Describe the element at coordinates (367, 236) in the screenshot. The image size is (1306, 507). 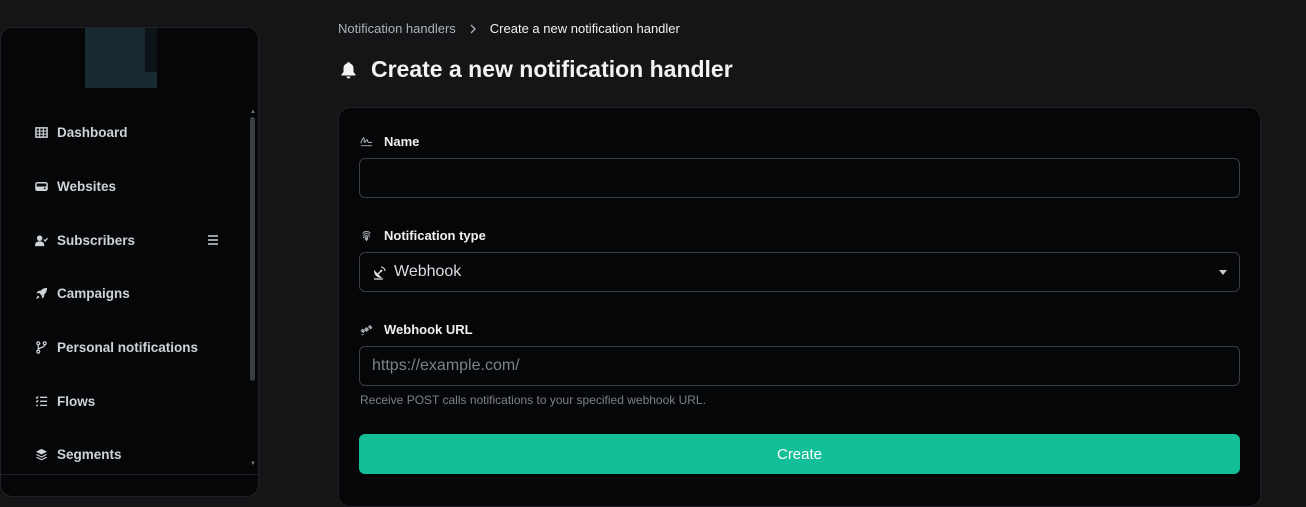
I see `fingerprint-icon` at that location.